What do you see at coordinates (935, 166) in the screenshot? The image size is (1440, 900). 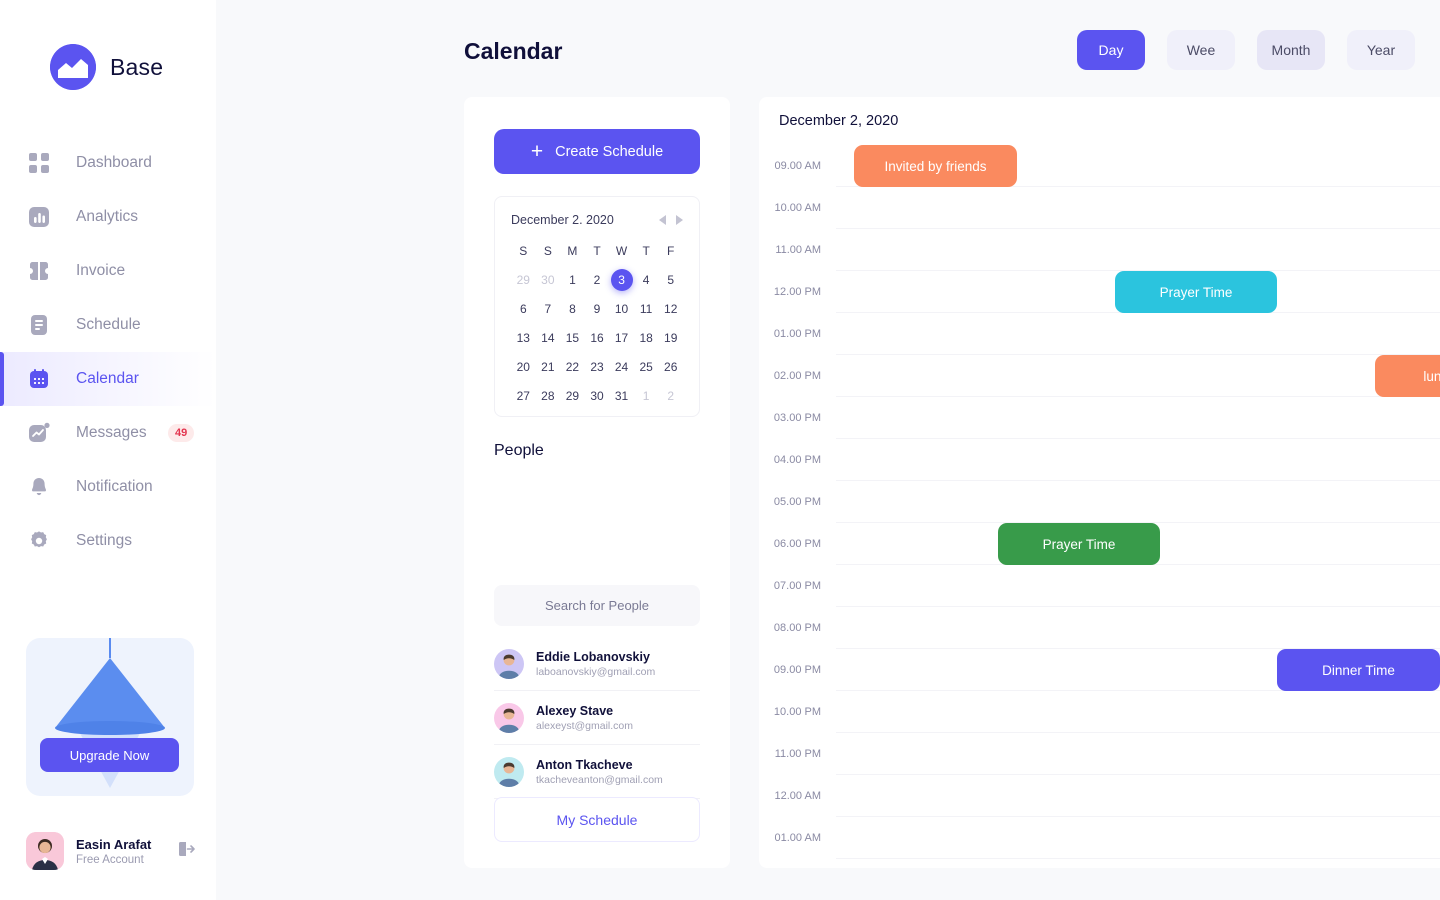 I see `calendar-event: Invited by friends` at bounding box center [935, 166].